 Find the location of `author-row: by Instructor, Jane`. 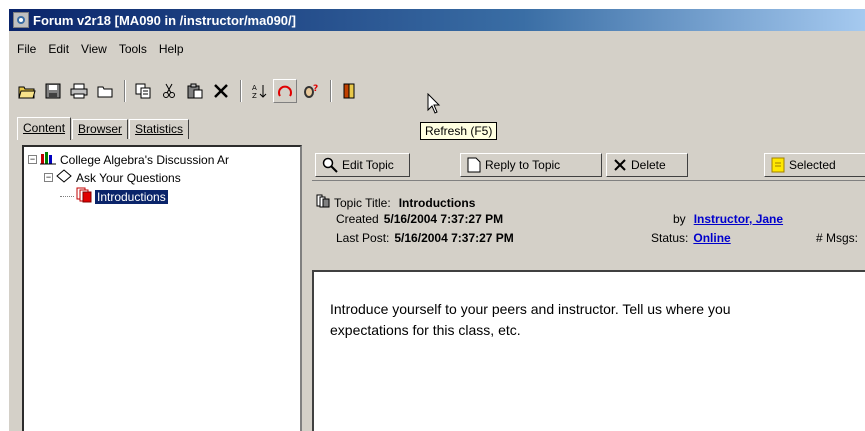

author-row: by Instructor, Jane is located at coordinates (728, 219).